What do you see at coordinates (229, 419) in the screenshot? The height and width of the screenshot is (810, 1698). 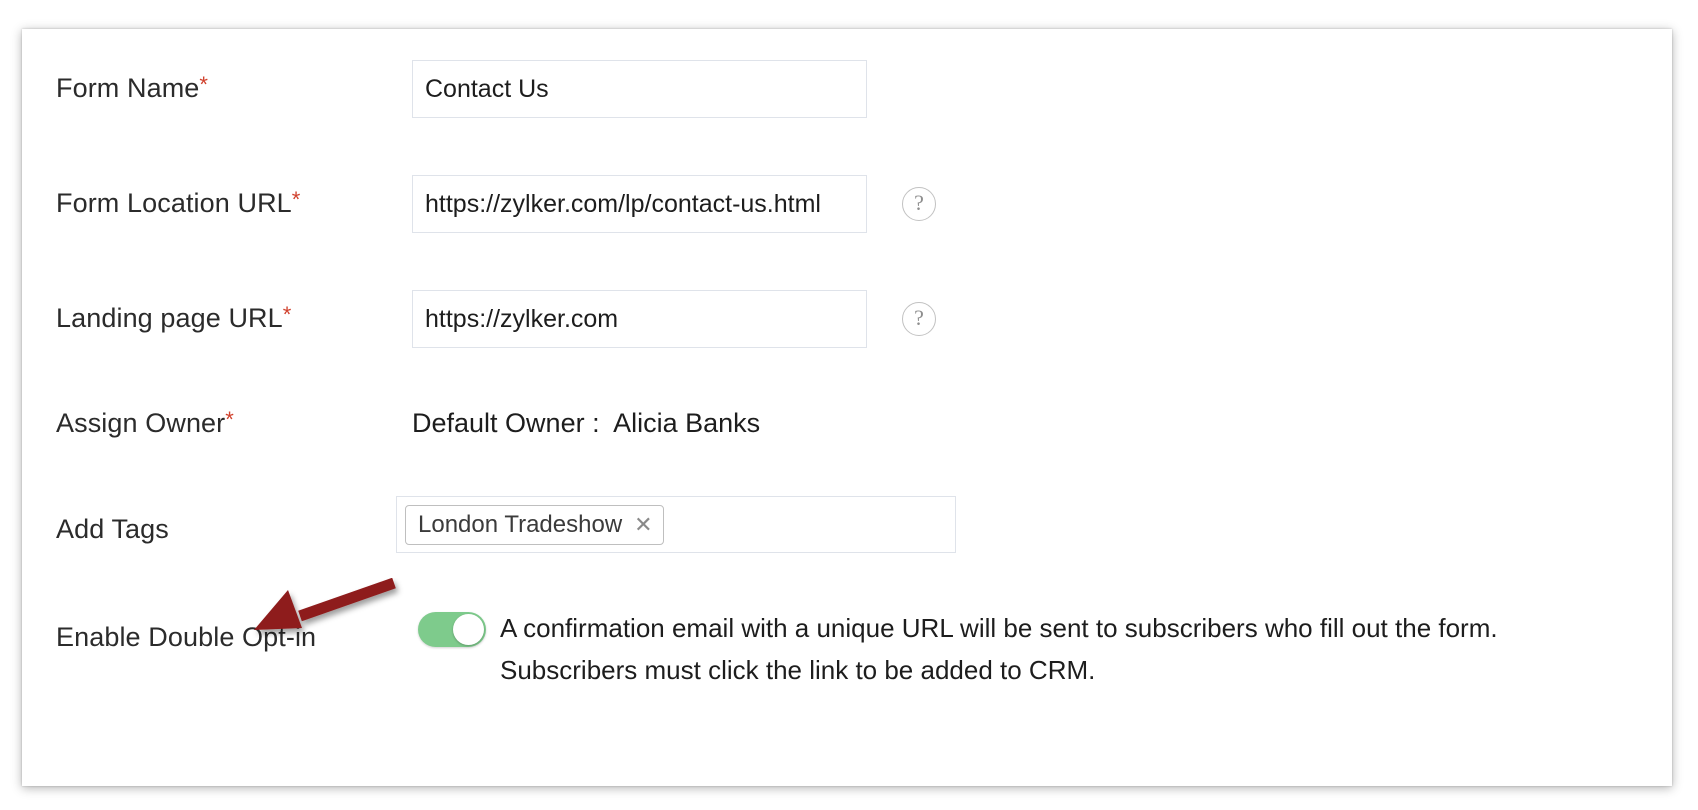 I see `assign-owner-required-asterisk: *` at bounding box center [229, 419].